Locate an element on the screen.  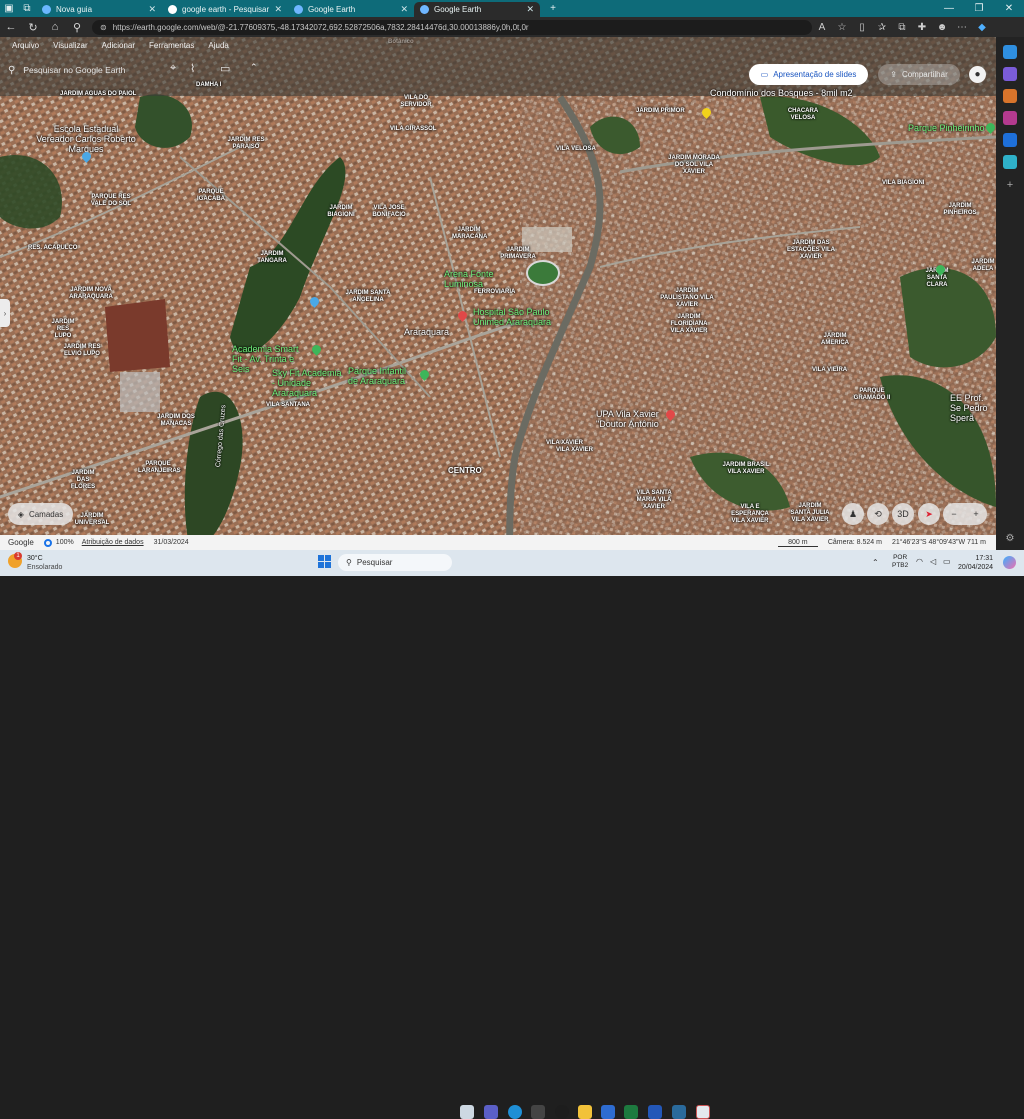
clock: 17:31 20/04/2024 is located at coordinates (975, 563).